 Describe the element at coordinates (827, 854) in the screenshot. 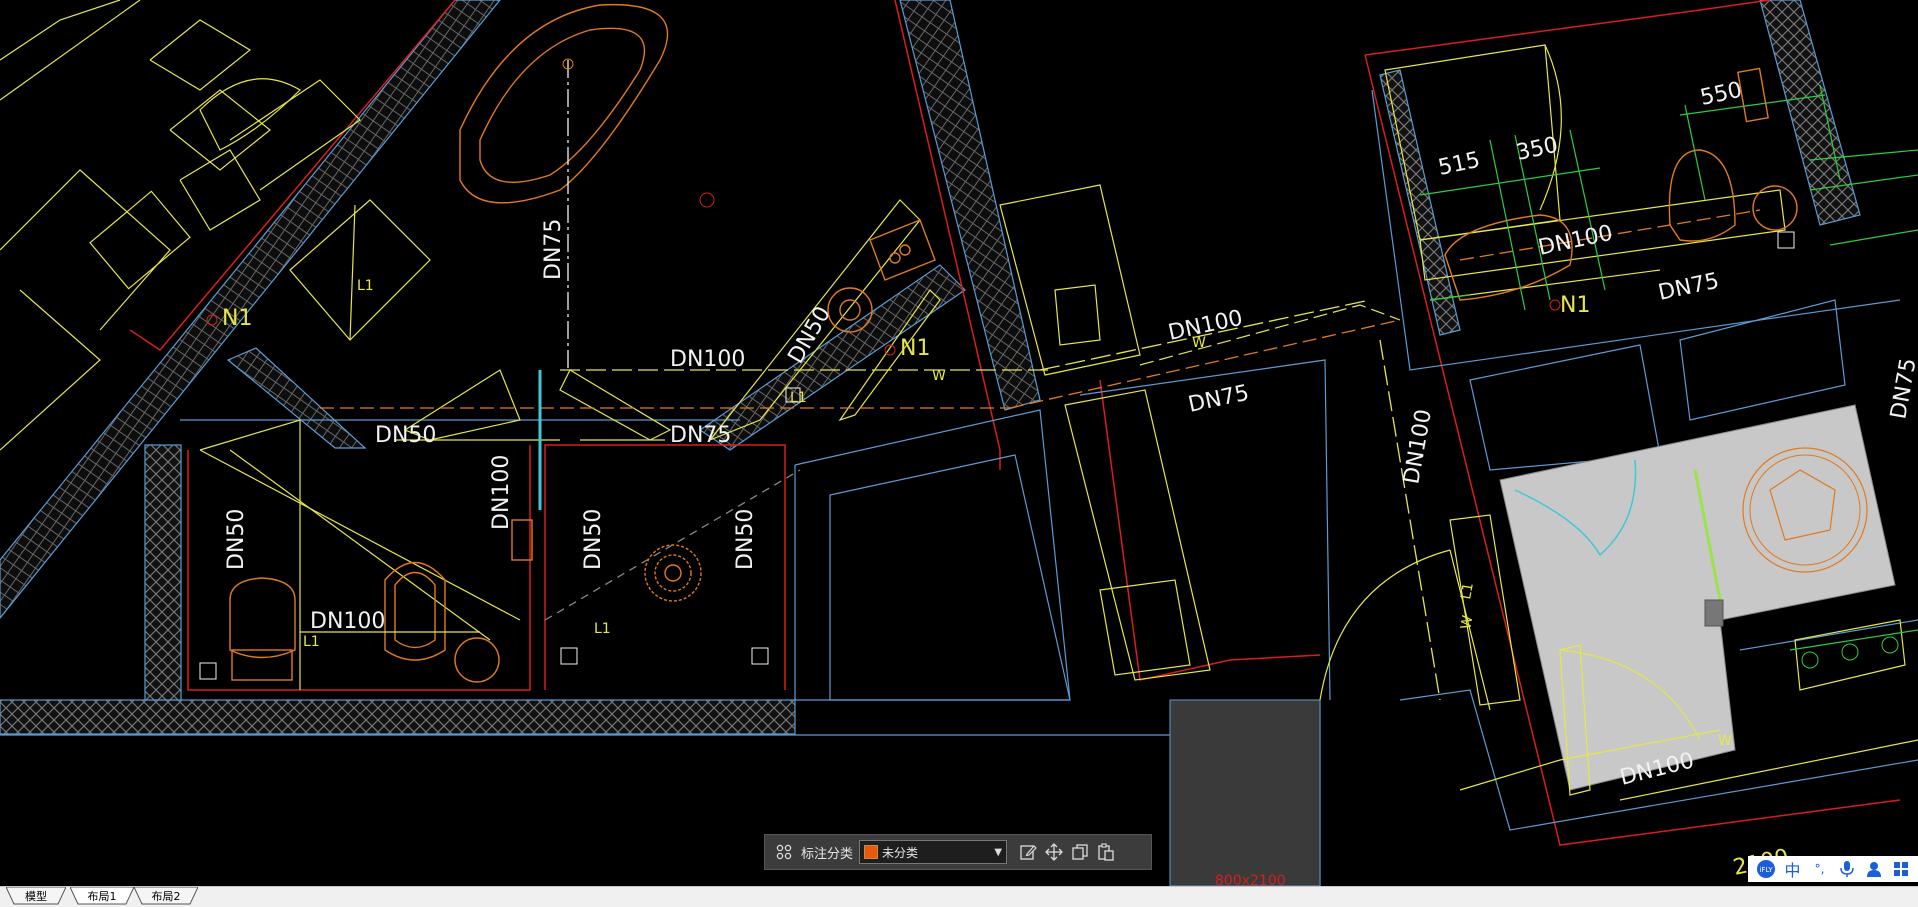

I see `annotation-category-label: 标注分类` at that location.